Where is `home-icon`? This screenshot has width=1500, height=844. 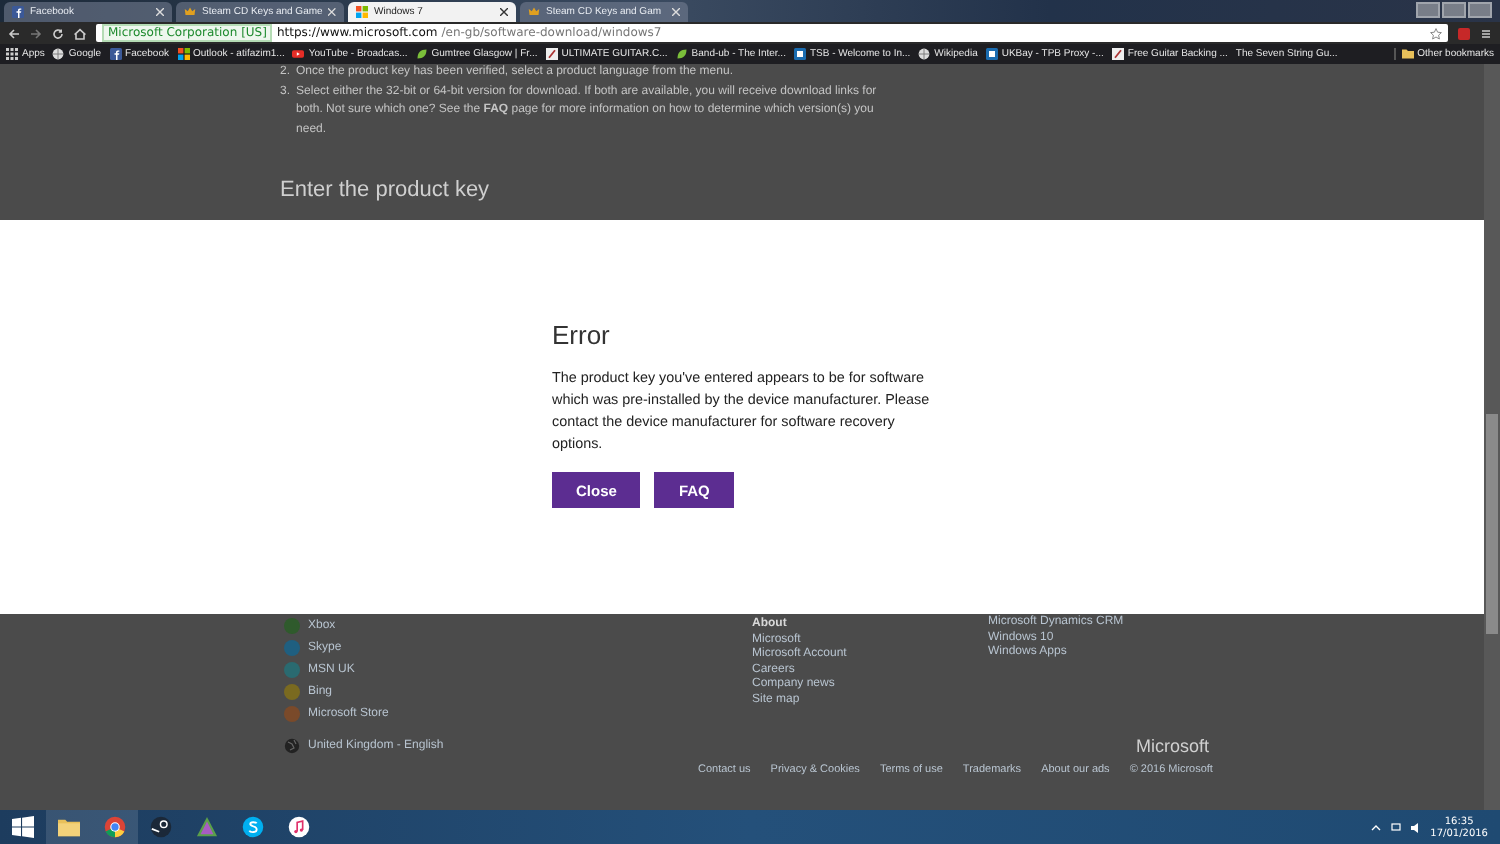
home-icon is located at coordinates (80, 33).